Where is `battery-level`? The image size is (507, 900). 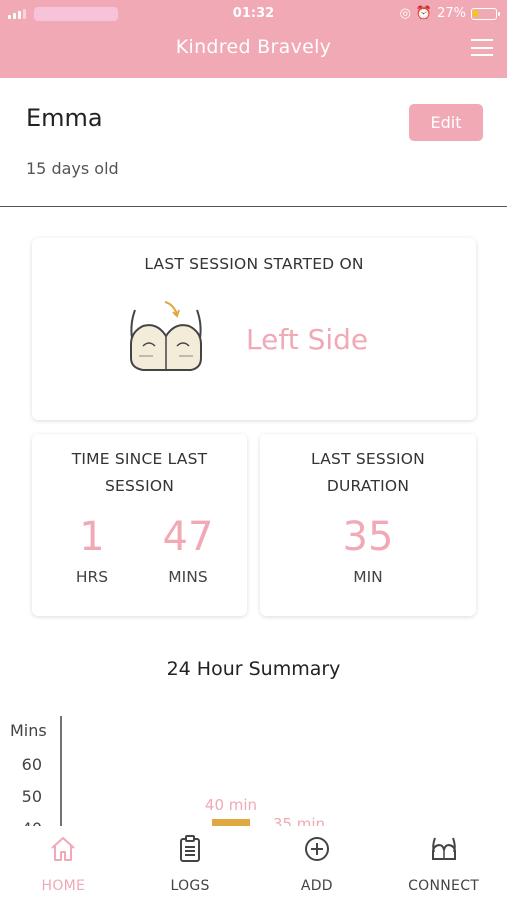
battery-level is located at coordinates (476, 13).